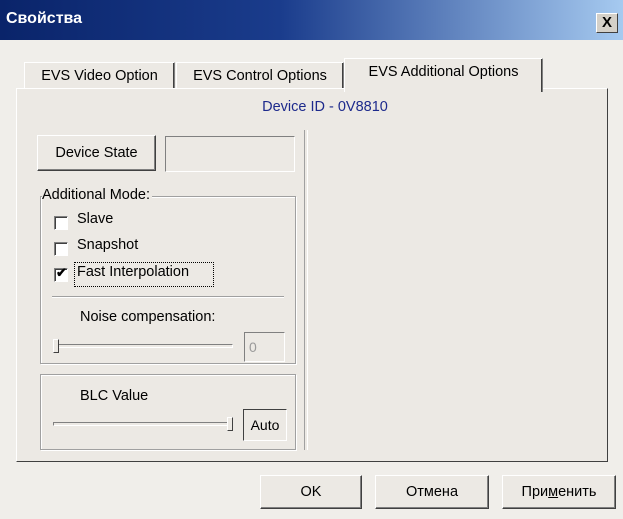 Image resolution: width=623 pixels, height=519 pixels. I want to click on focus-rectangle, so click(144, 274).